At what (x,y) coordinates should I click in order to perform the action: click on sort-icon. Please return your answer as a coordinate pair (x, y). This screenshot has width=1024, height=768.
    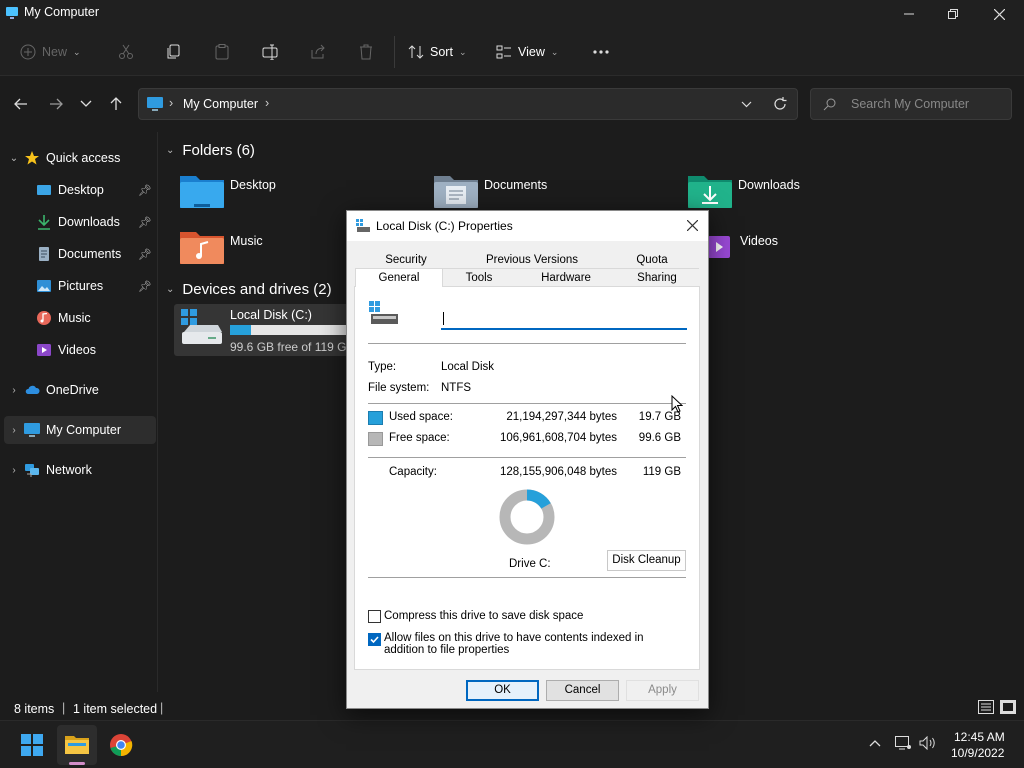
    Looking at the image, I should click on (416, 52).